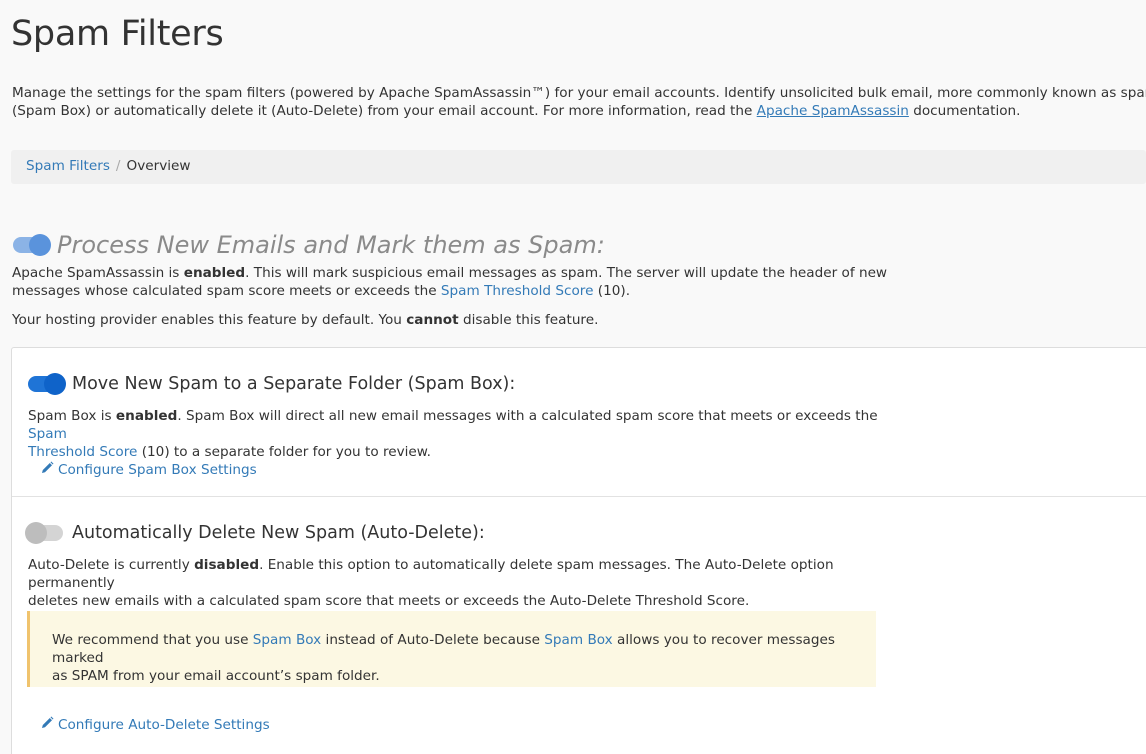 This screenshot has width=1146, height=754. Describe the element at coordinates (579, 496) in the screenshot. I see `section-divider` at that location.